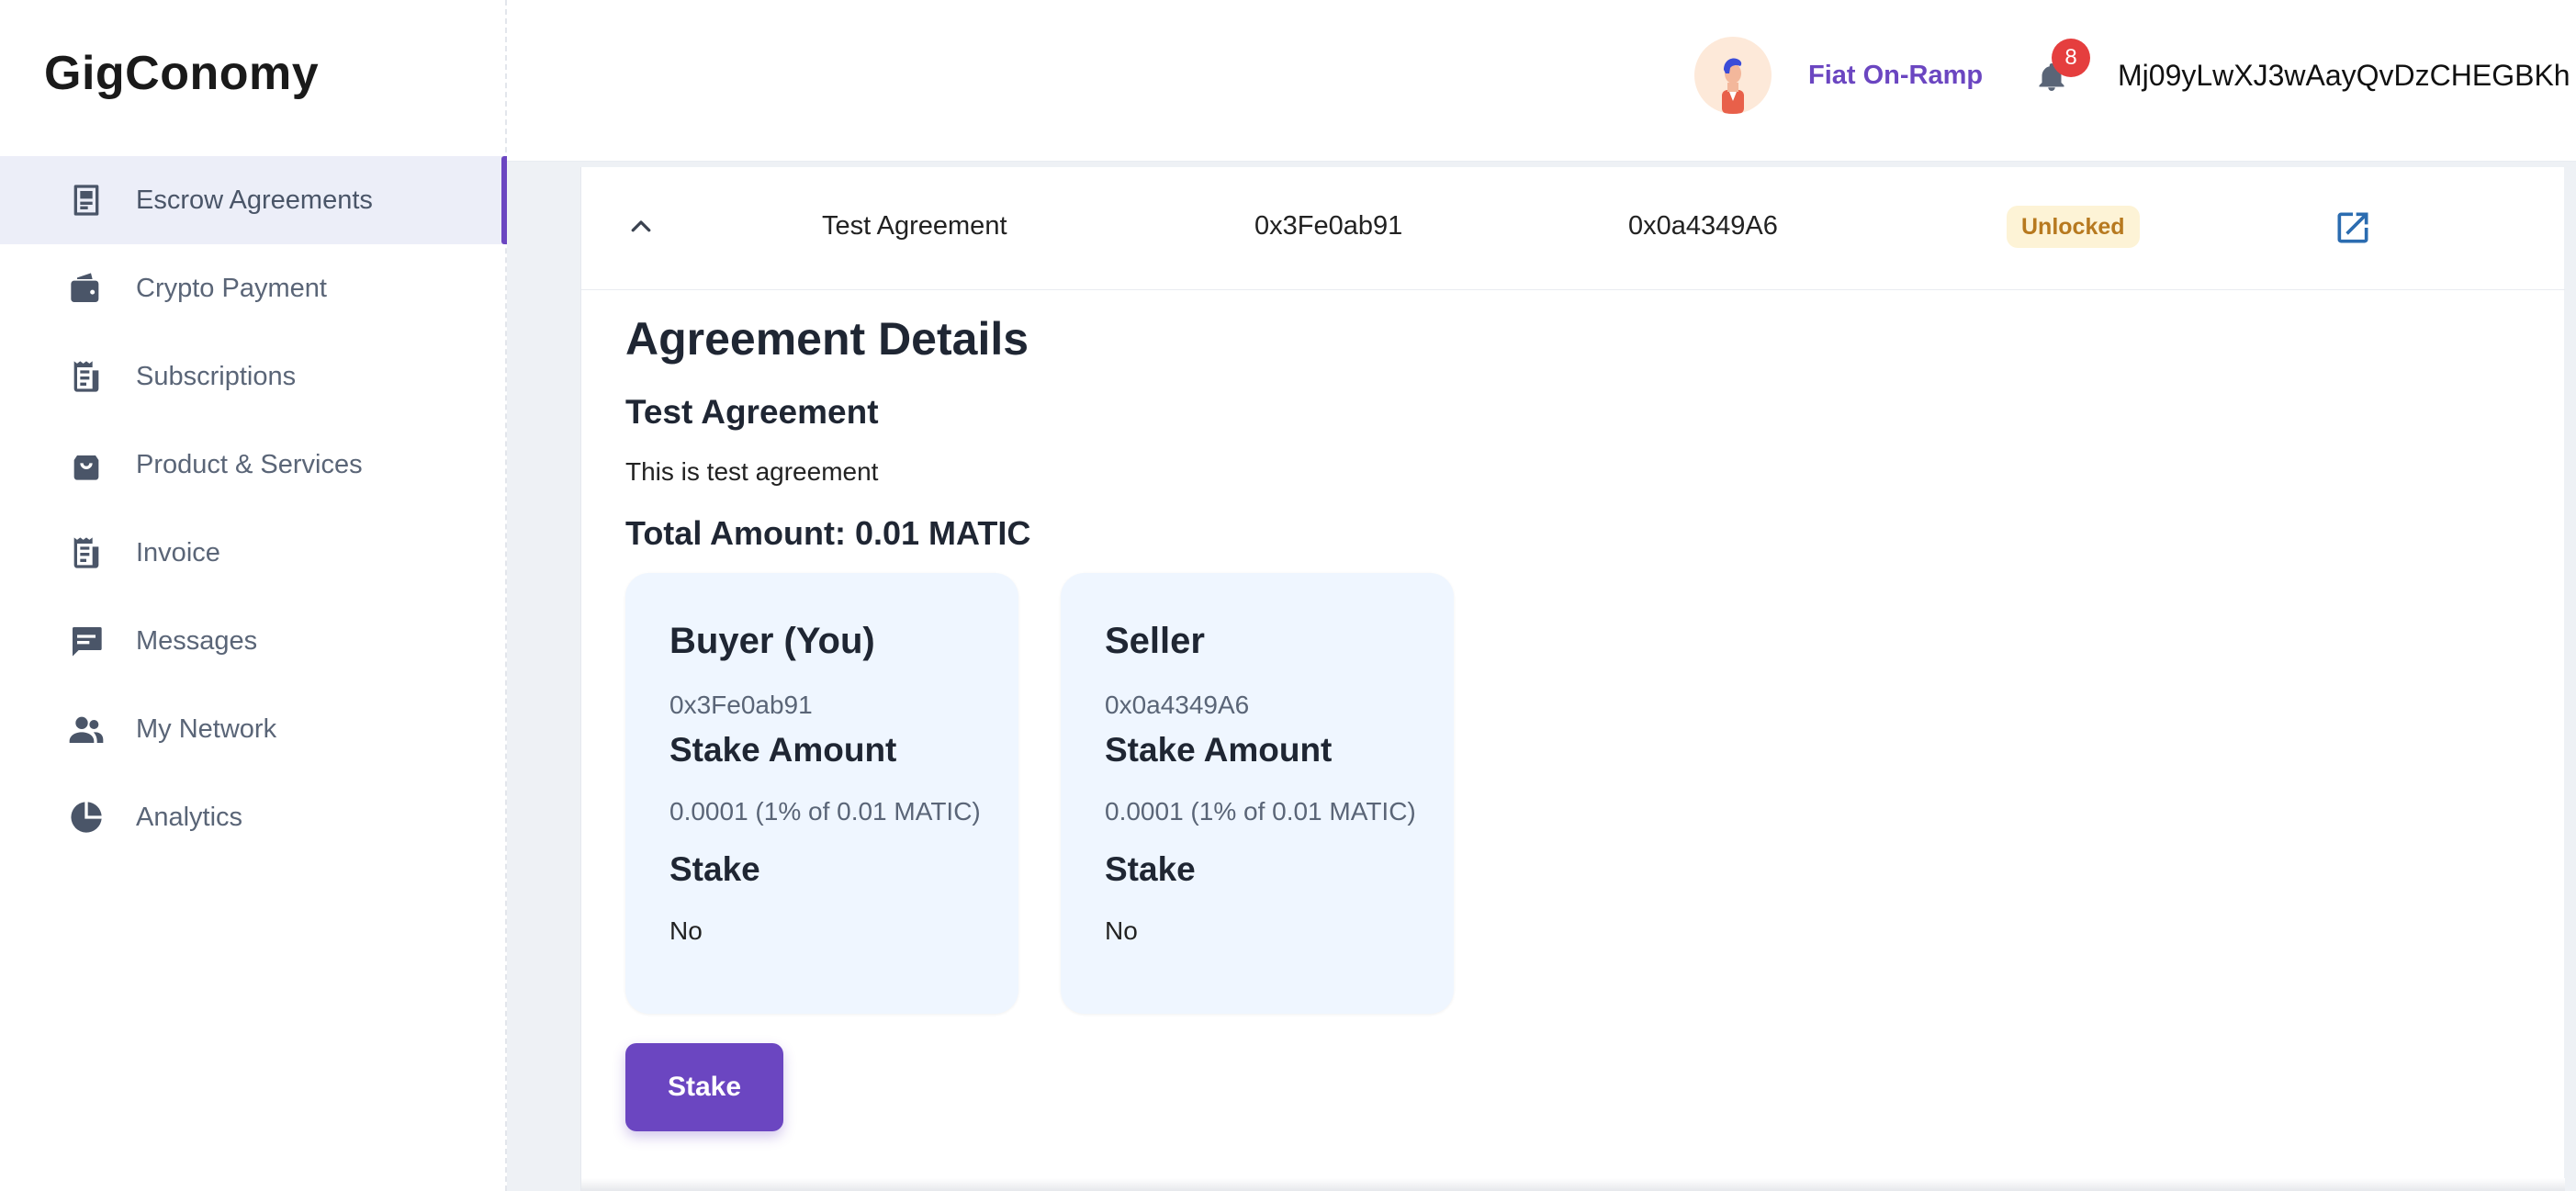 The height and width of the screenshot is (1191, 2576). Describe the element at coordinates (86, 201) in the screenshot. I see `document-icon` at that location.